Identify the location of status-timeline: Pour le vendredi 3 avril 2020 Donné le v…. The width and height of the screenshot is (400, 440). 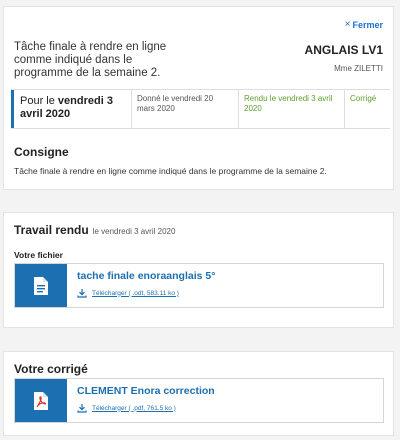
(200, 109).